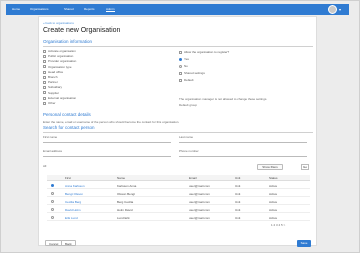  I want to click on org-checkbox-row: Partner, so click(50, 82).